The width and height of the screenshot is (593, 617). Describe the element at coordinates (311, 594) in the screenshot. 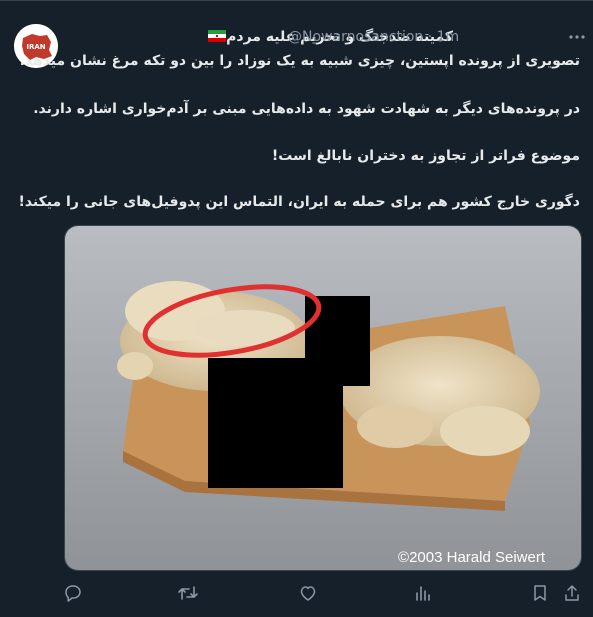

I see `like-icon` at that location.